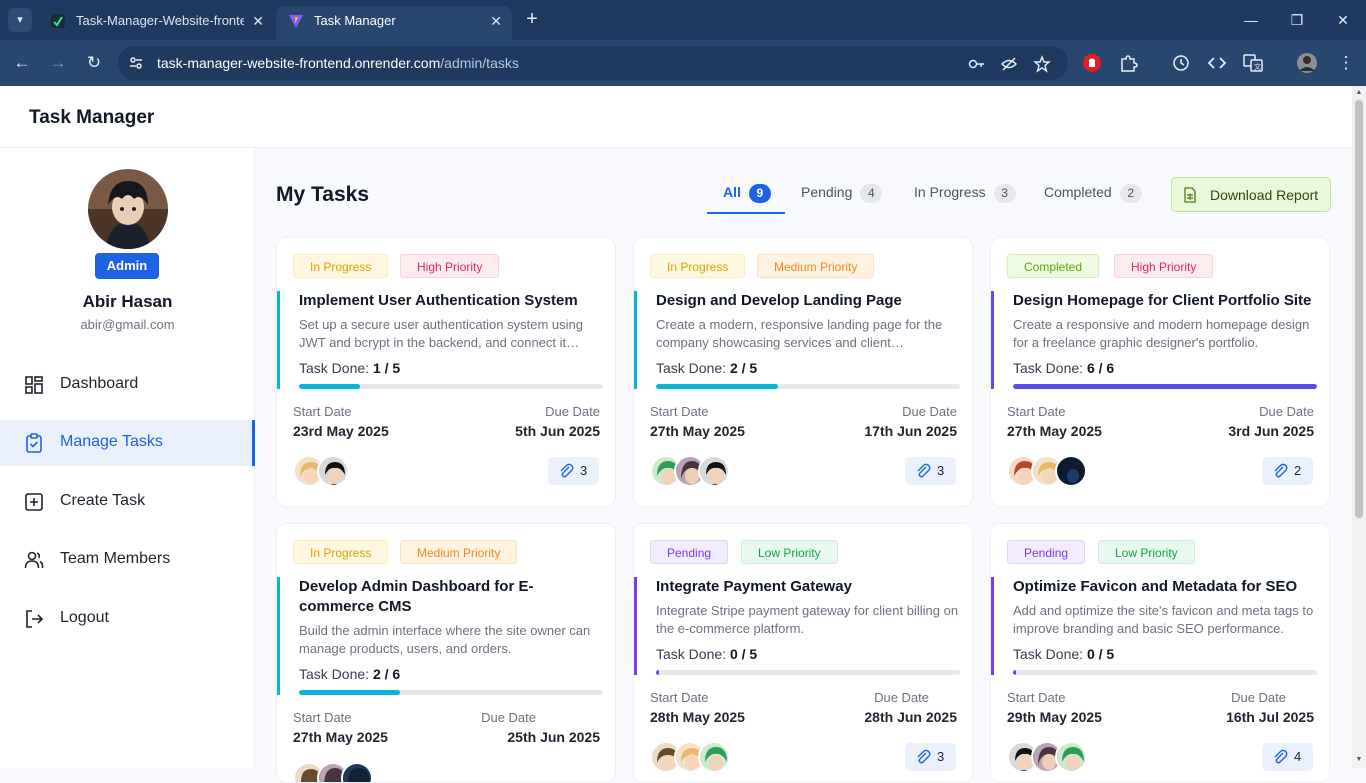 This screenshot has height=783, width=1366. I want to click on back-arrow-icon: ←, so click(22, 63).